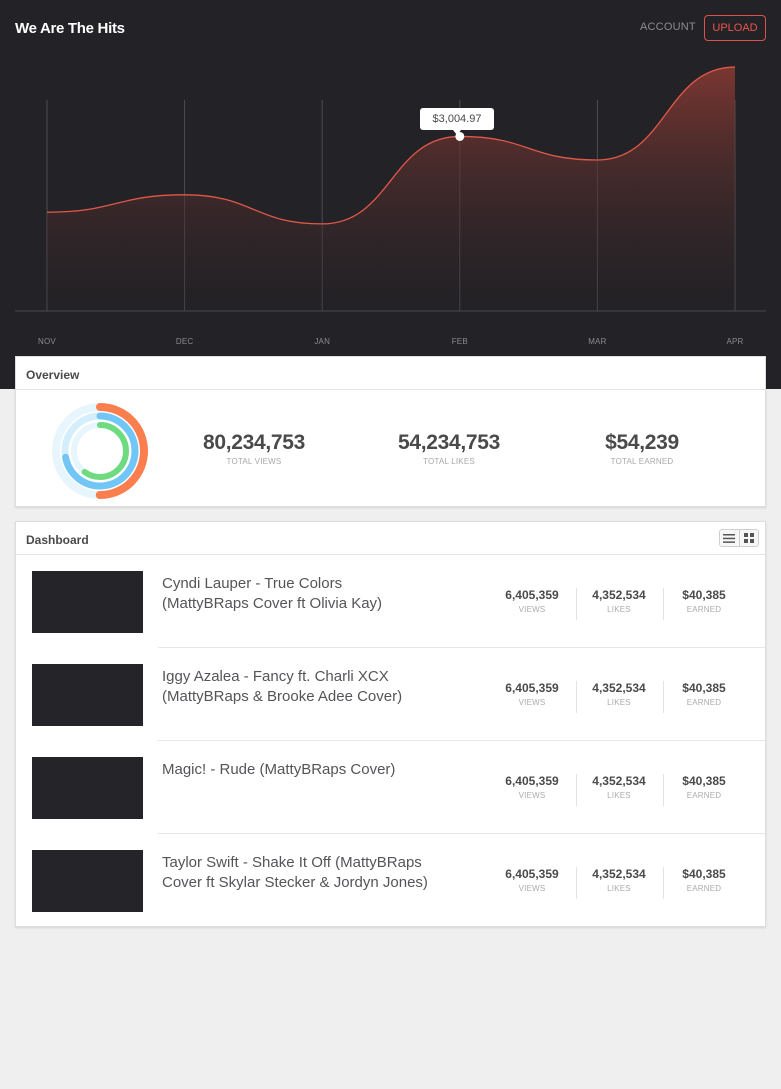 The width and height of the screenshot is (781, 1089). Describe the element at coordinates (748, 538) in the screenshot. I see `grid-view-icon` at that location.